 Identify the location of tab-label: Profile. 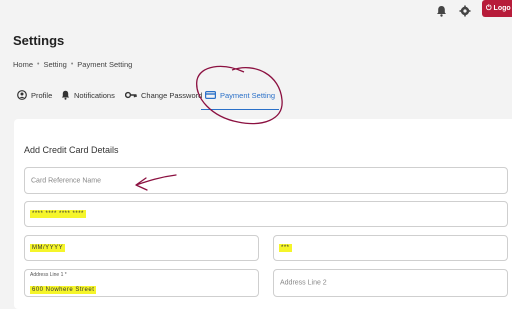
(42, 95).